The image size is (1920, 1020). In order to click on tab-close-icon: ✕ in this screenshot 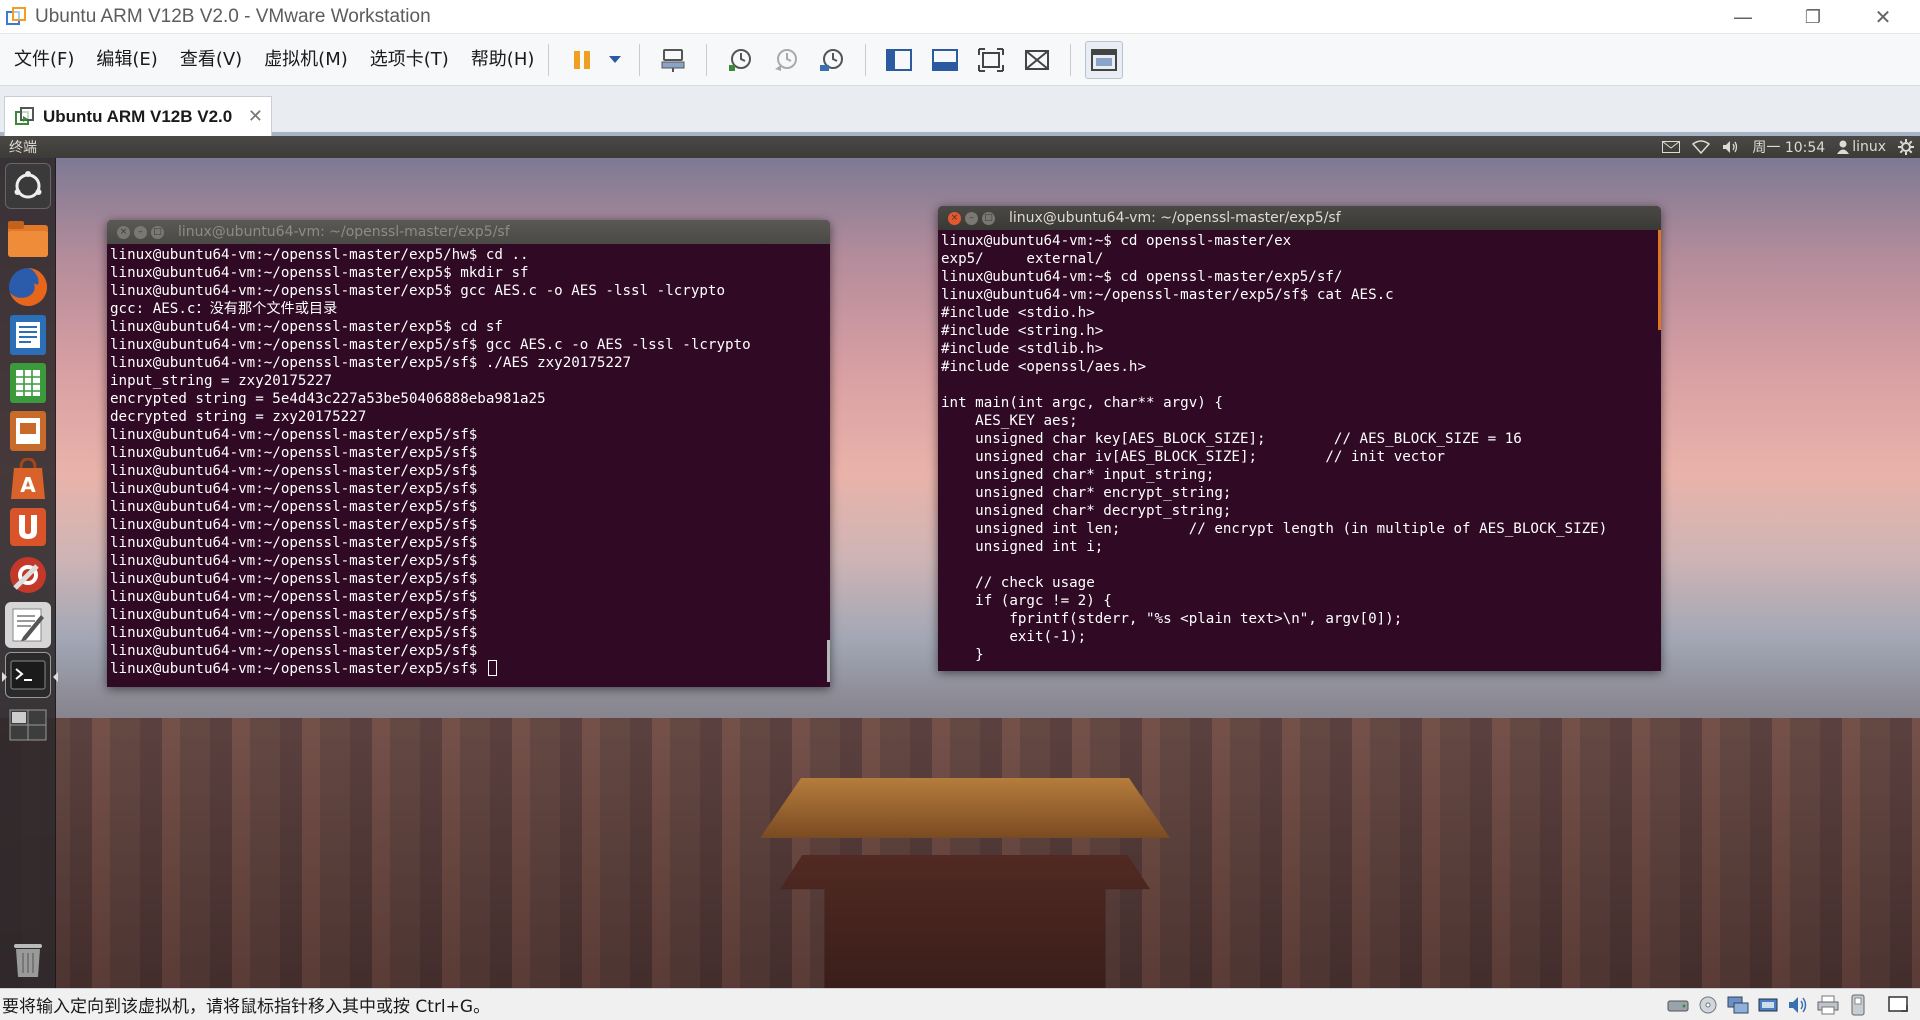, I will do `click(255, 116)`.